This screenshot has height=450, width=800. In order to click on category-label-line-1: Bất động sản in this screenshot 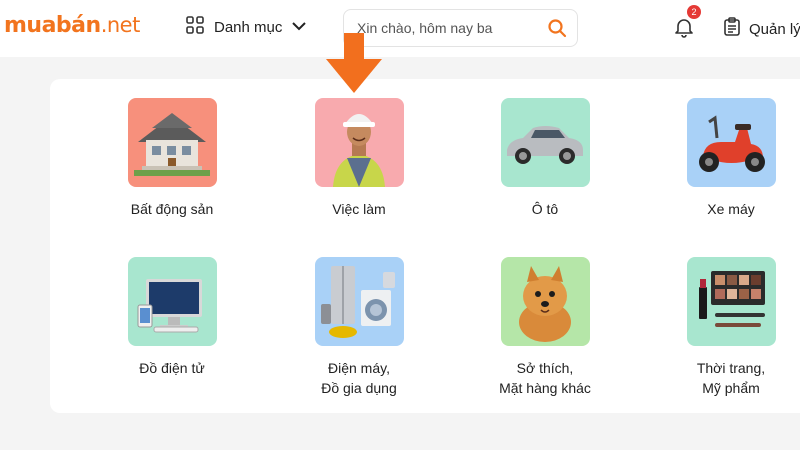, I will do `click(172, 209)`.